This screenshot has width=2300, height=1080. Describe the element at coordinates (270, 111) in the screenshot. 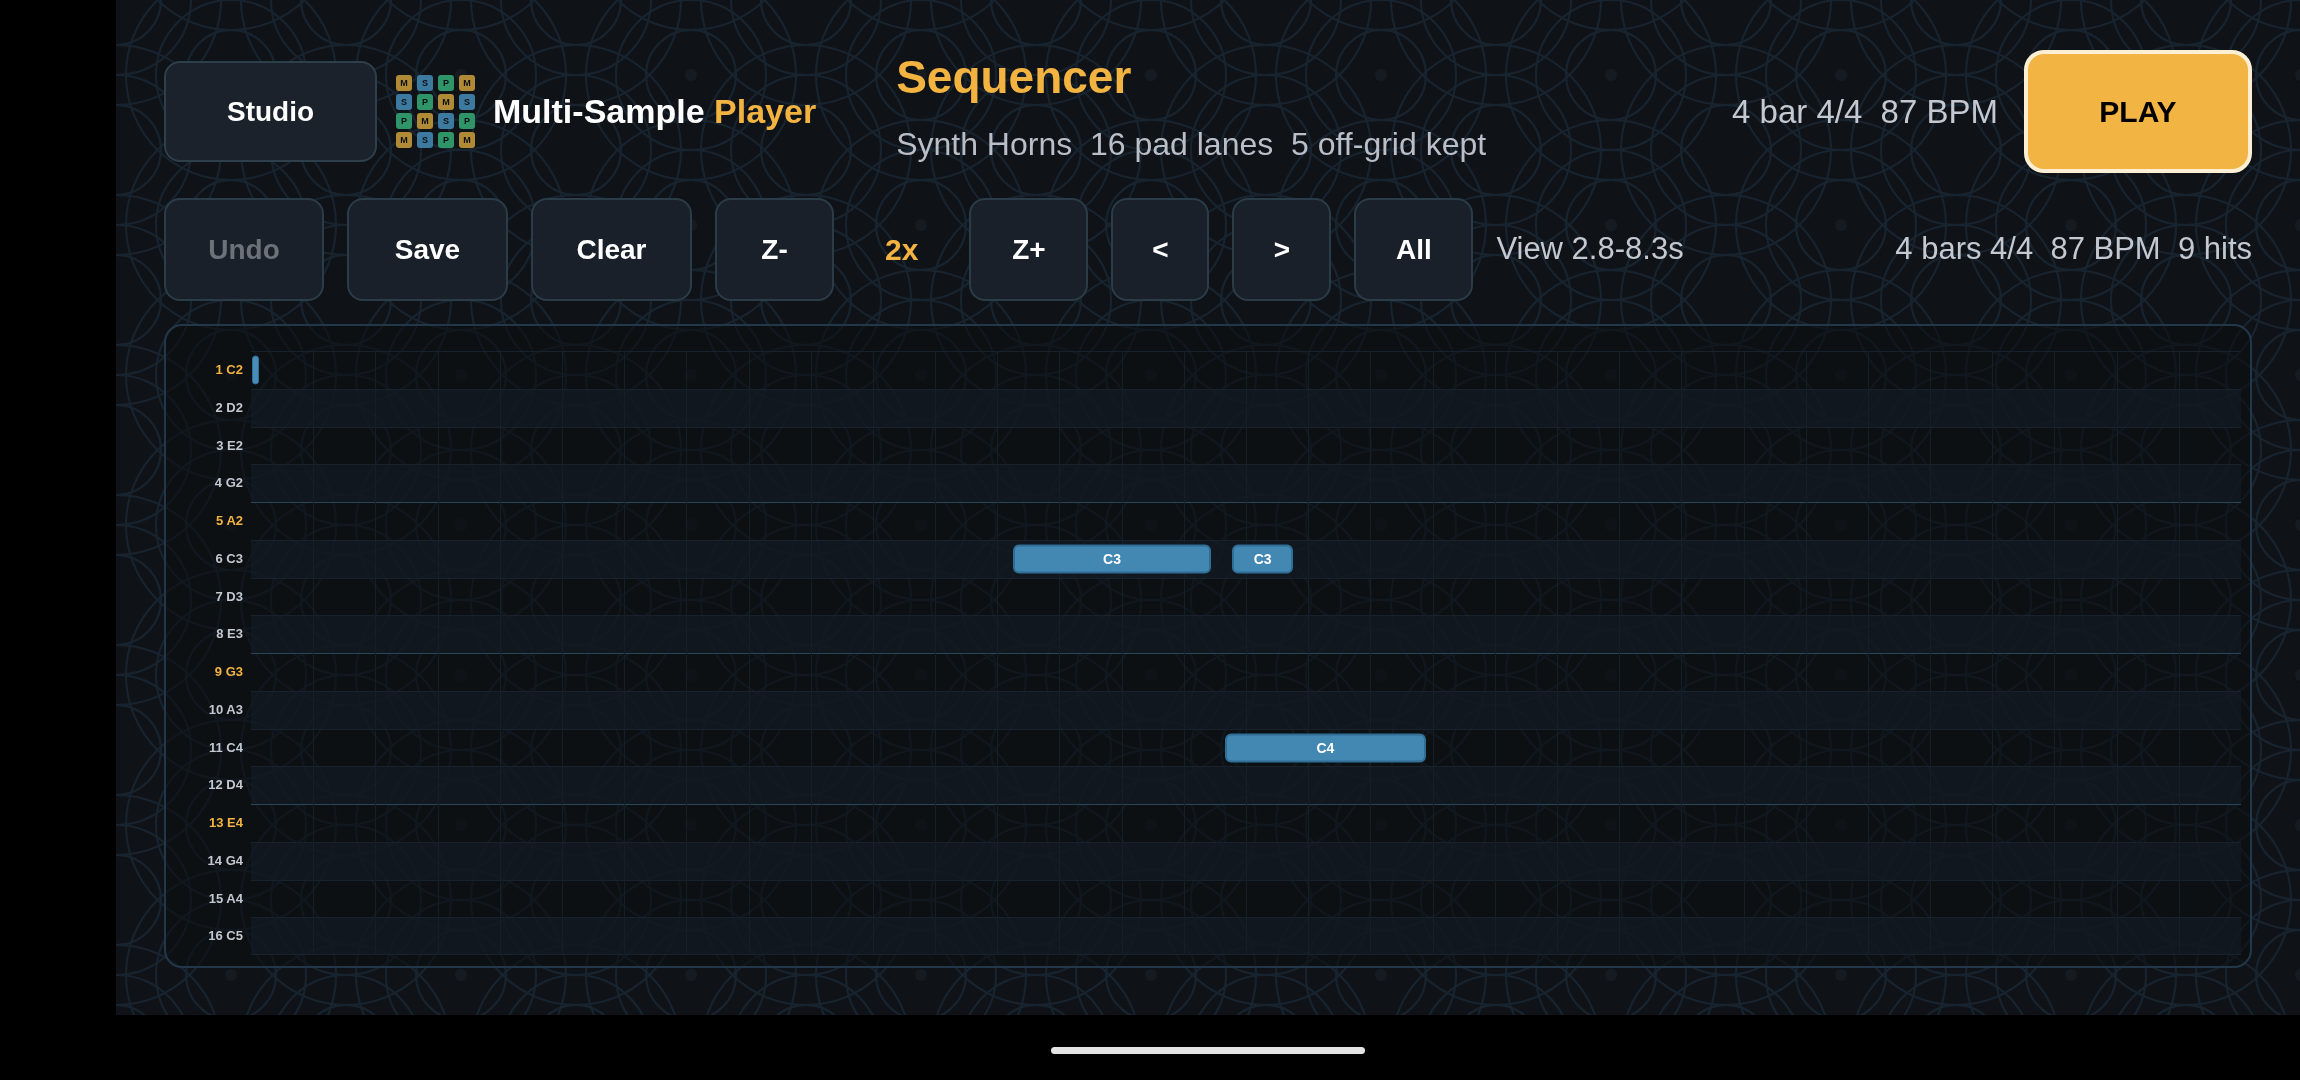

I see `studio-button: Studio` at that location.